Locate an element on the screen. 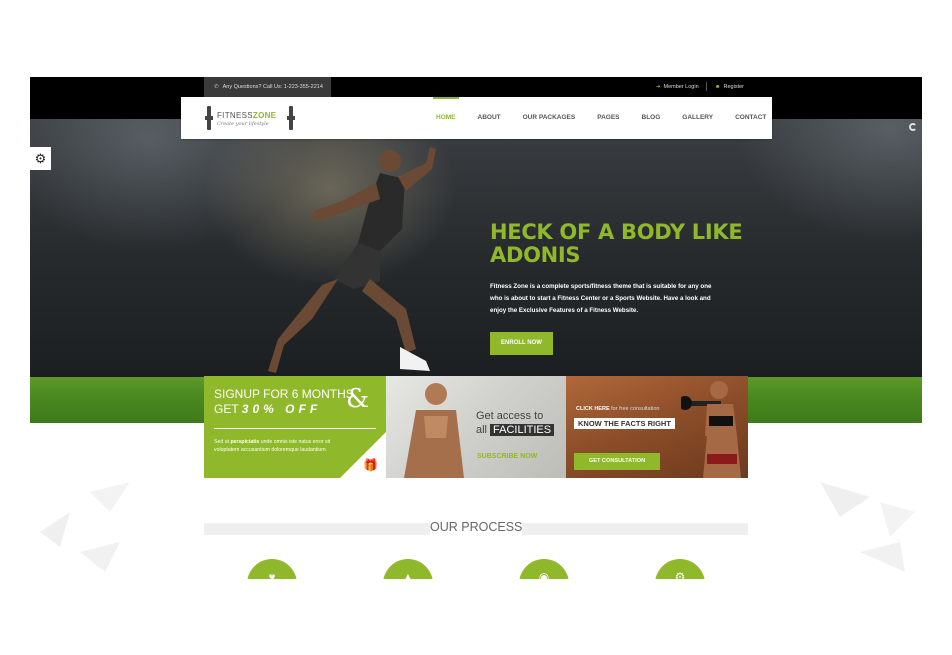 The width and height of the screenshot is (952, 655). athlete-image is located at coordinates (711, 429).